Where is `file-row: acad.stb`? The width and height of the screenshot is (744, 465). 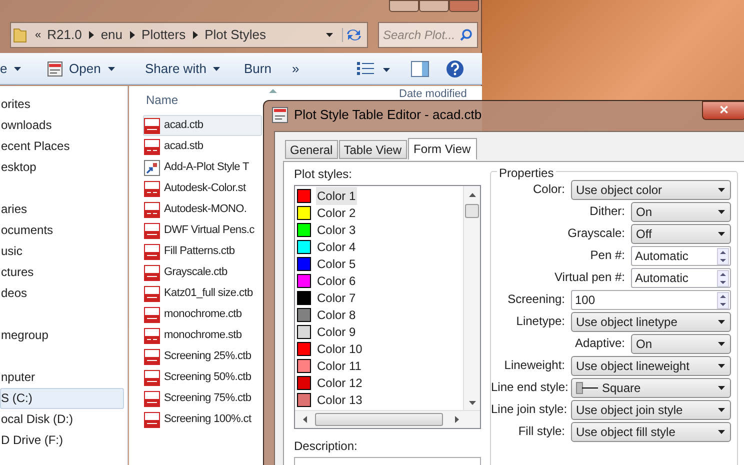 file-row: acad.stb is located at coordinates (202, 146).